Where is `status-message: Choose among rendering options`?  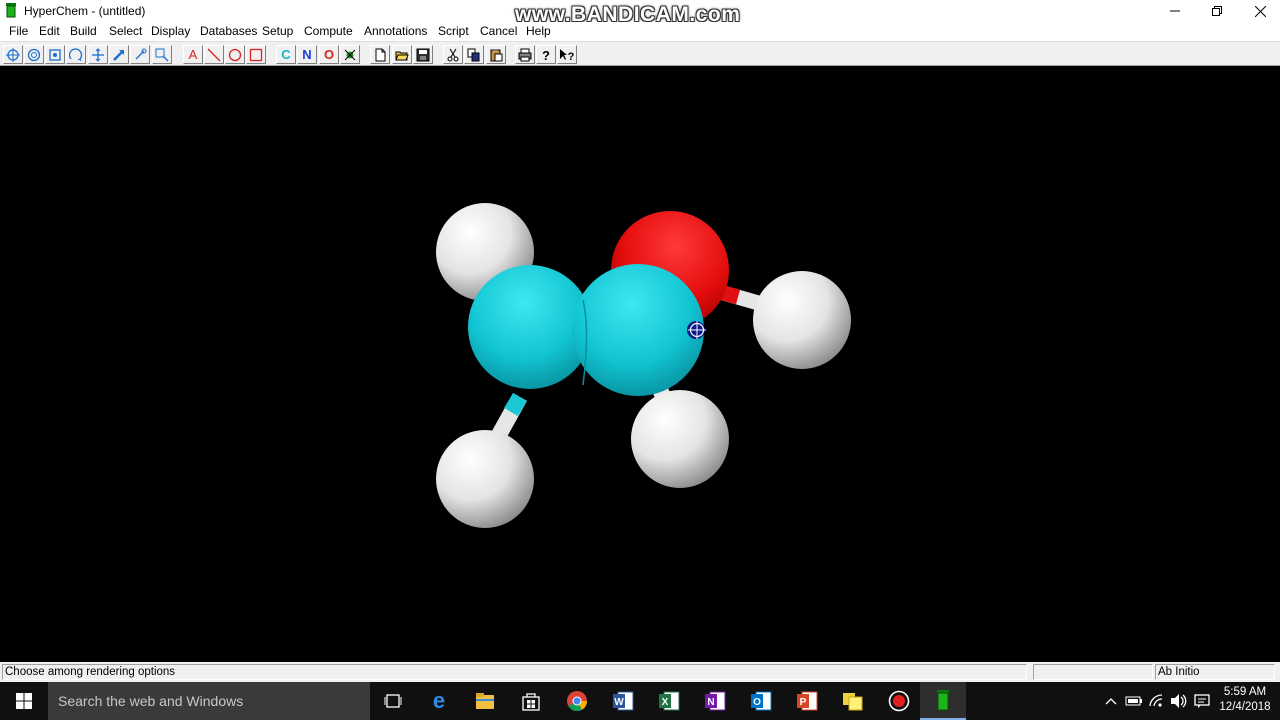 status-message: Choose among rendering options is located at coordinates (90, 672).